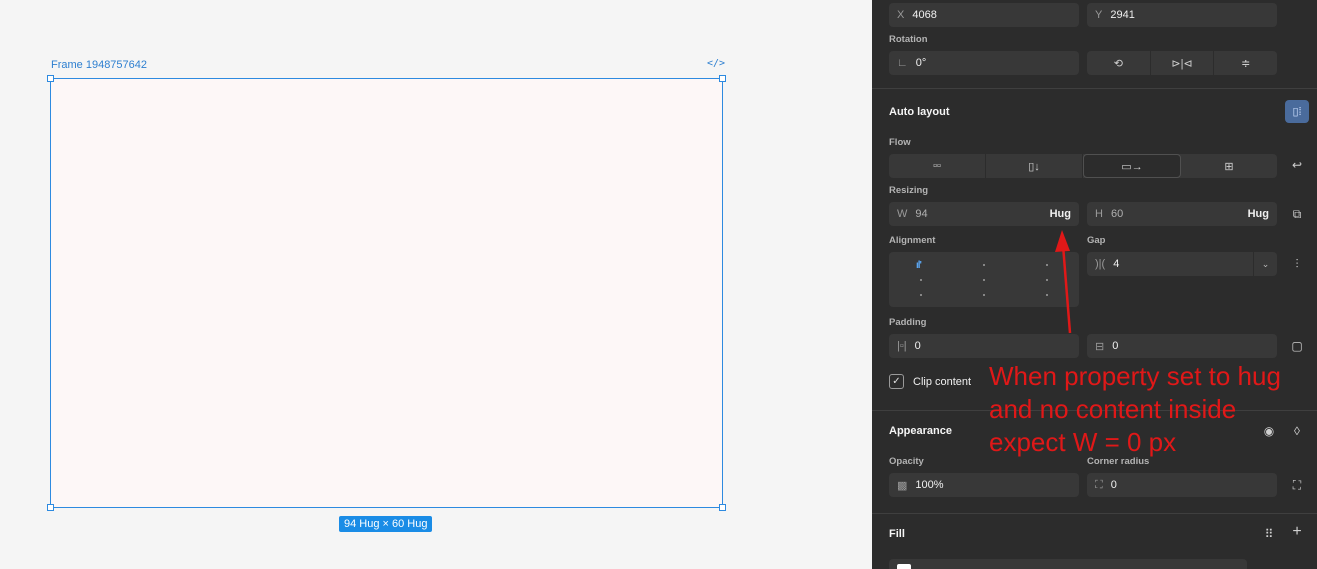 The height and width of the screenshot is (569, 1317). I want to click on resize-handle-bottom-left, so click(50, 507).